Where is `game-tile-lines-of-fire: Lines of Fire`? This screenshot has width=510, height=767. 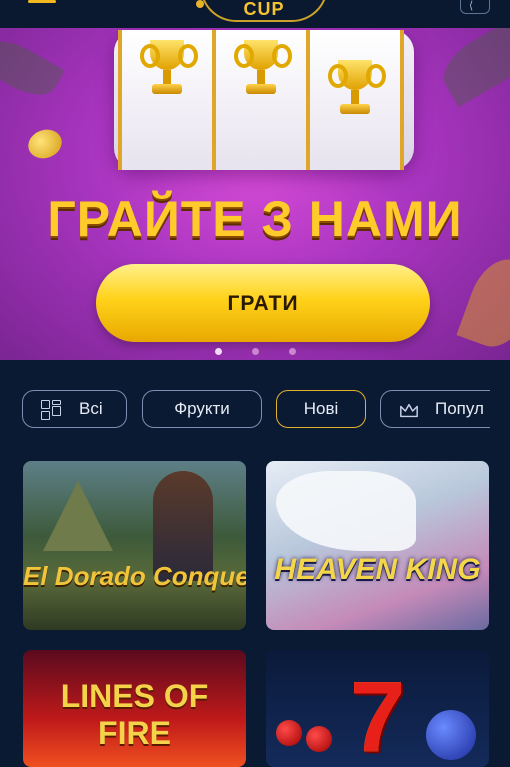
game-tile-lines-of-fire: Lines of Fire is located at coordinates (134, 708).